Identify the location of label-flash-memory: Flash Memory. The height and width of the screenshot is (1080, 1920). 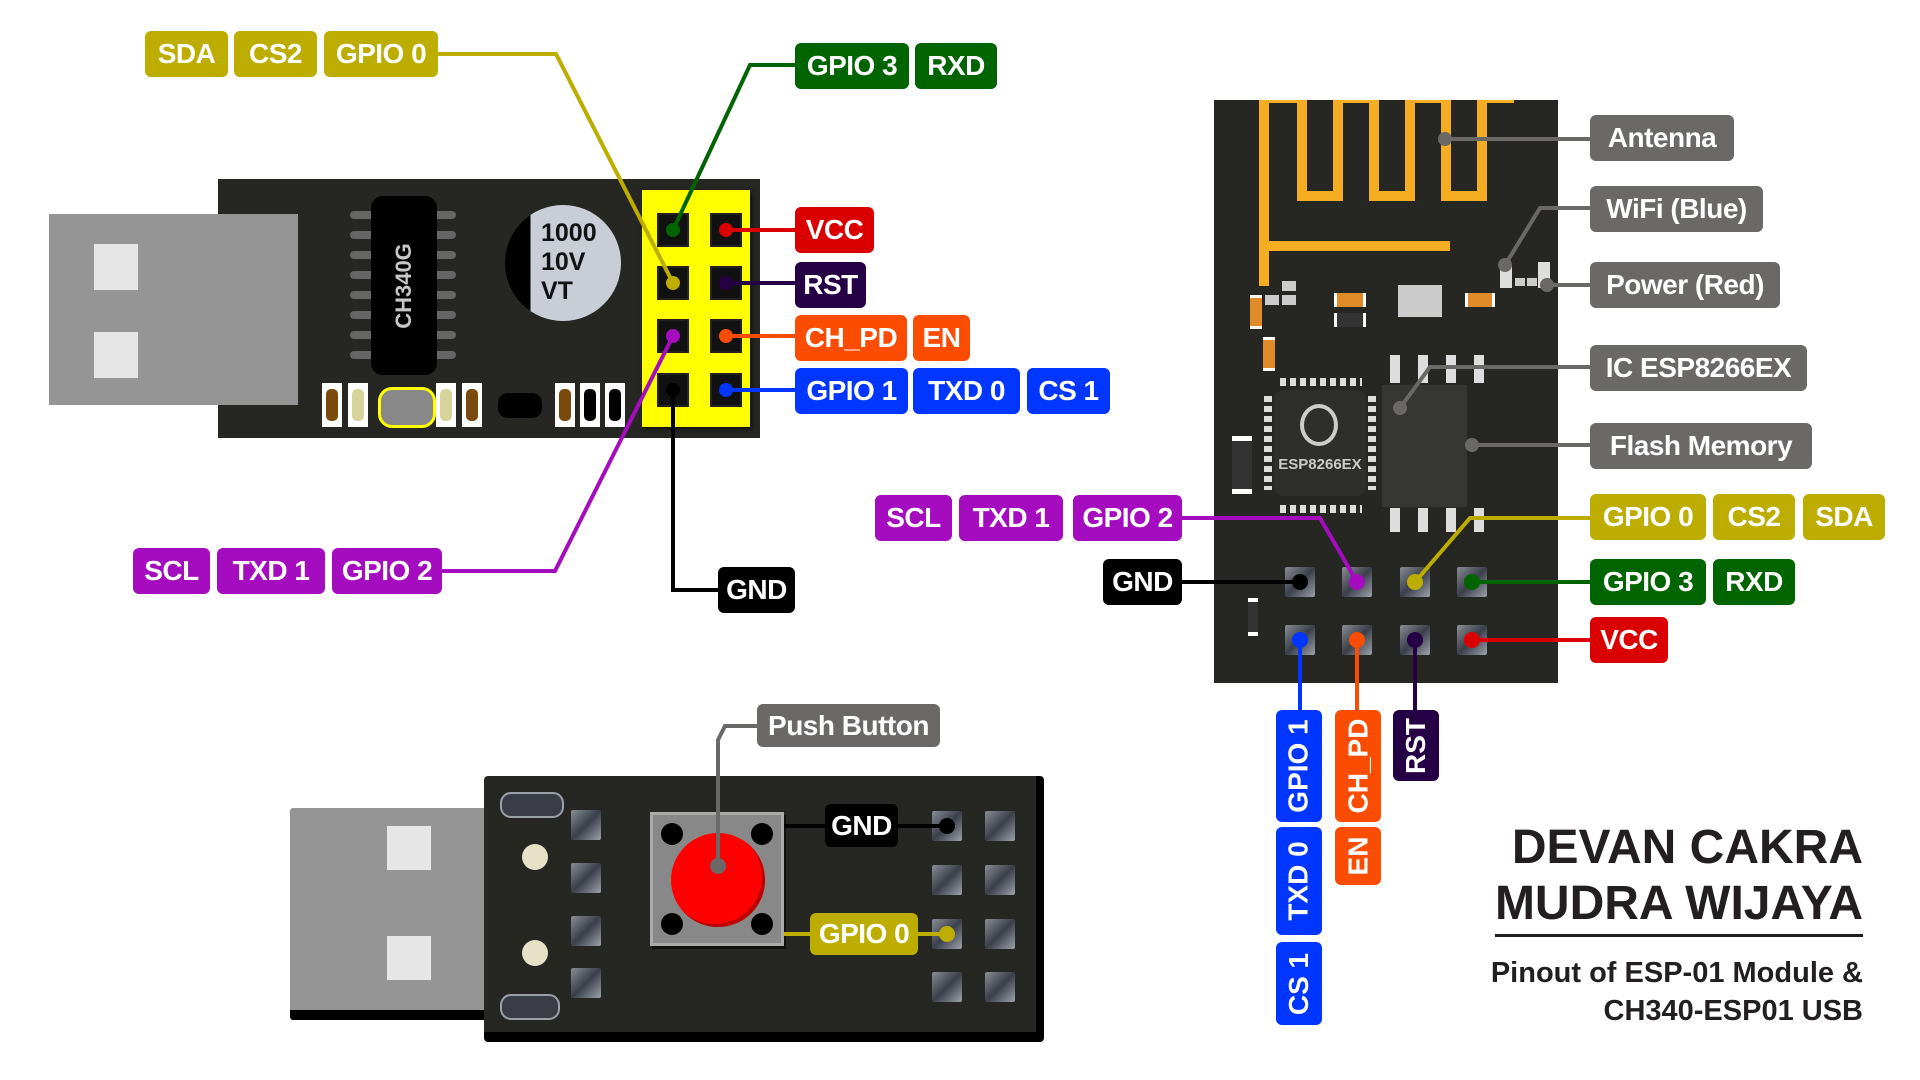
(1701, 446).